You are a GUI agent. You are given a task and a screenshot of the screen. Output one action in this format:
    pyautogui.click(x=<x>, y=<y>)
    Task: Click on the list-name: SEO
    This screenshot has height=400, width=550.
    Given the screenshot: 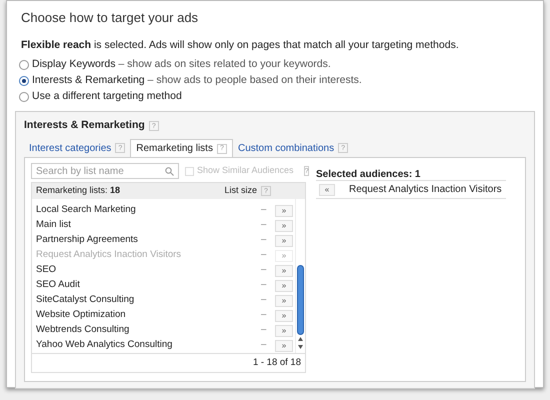 What is the action you would take?
    pyautogui.click(x=47, y=270)
    